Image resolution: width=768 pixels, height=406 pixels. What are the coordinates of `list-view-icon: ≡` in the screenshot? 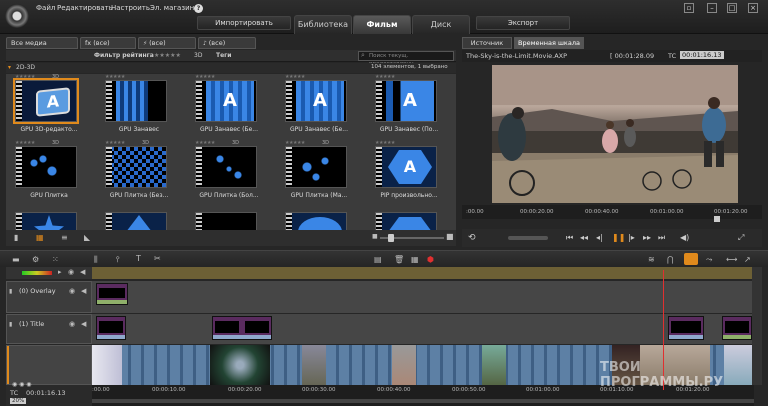 It's located at (64, 237).